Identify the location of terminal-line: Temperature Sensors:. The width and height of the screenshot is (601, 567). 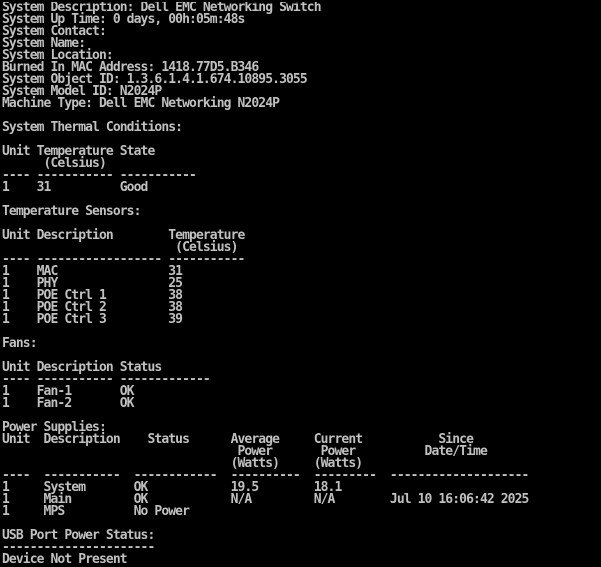
(71, 211).